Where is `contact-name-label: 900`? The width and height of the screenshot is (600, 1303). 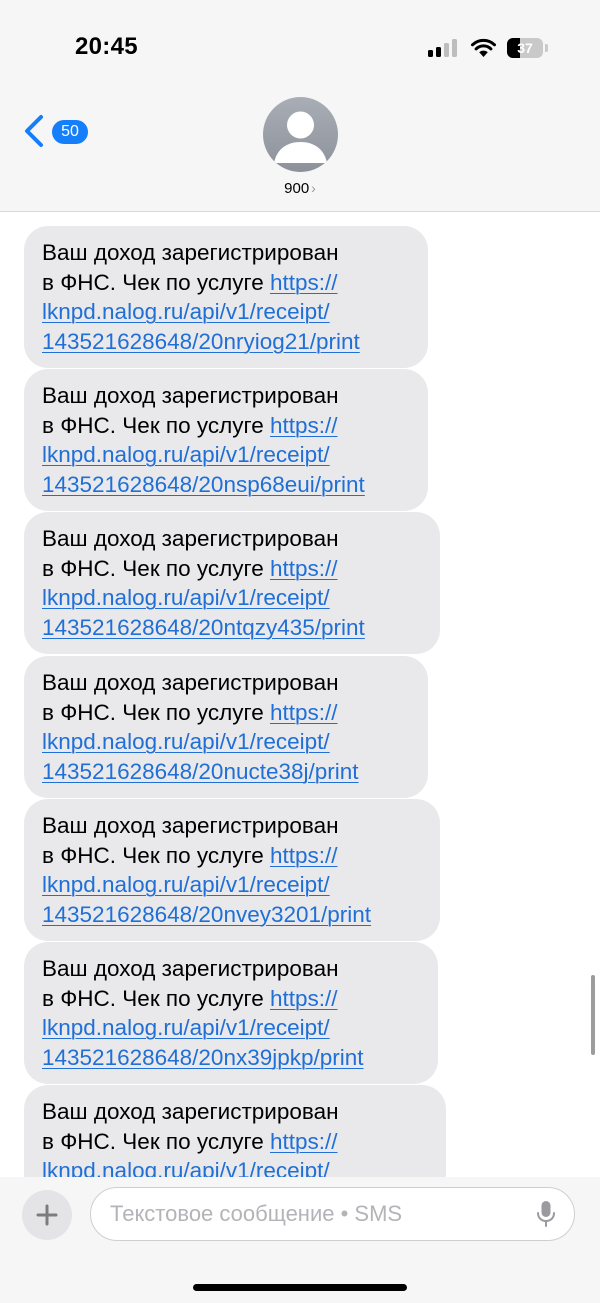 contact-name-label: 900 is located at coordinates (297, 188).